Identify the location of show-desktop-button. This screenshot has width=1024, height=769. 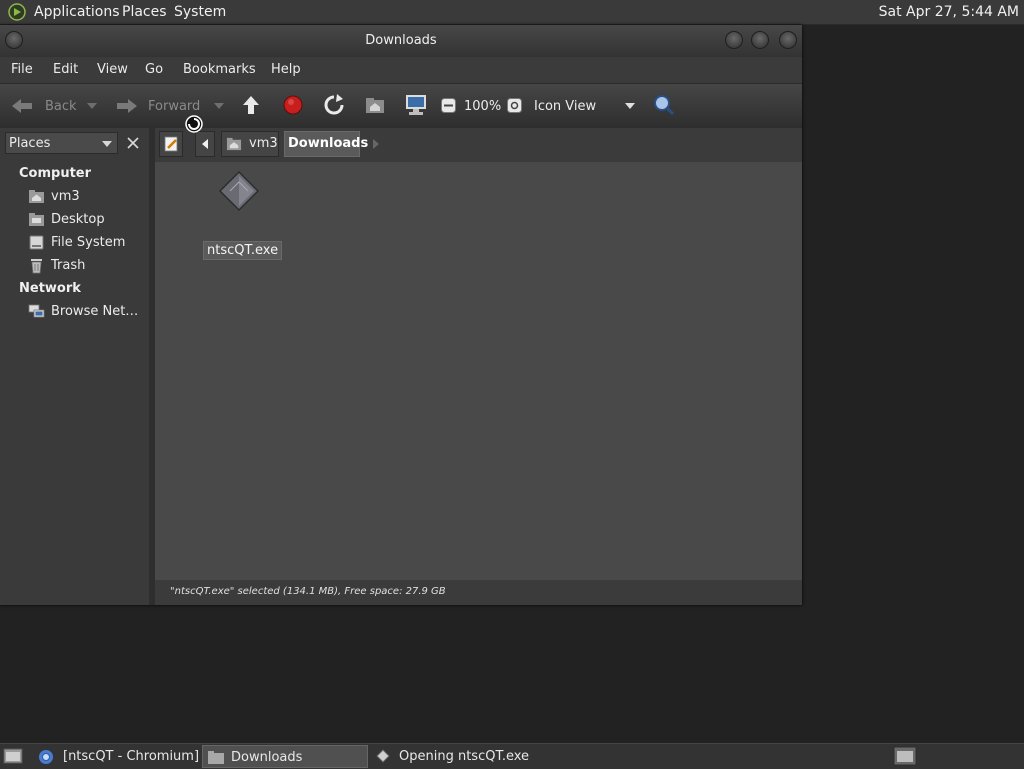
(13, 756).